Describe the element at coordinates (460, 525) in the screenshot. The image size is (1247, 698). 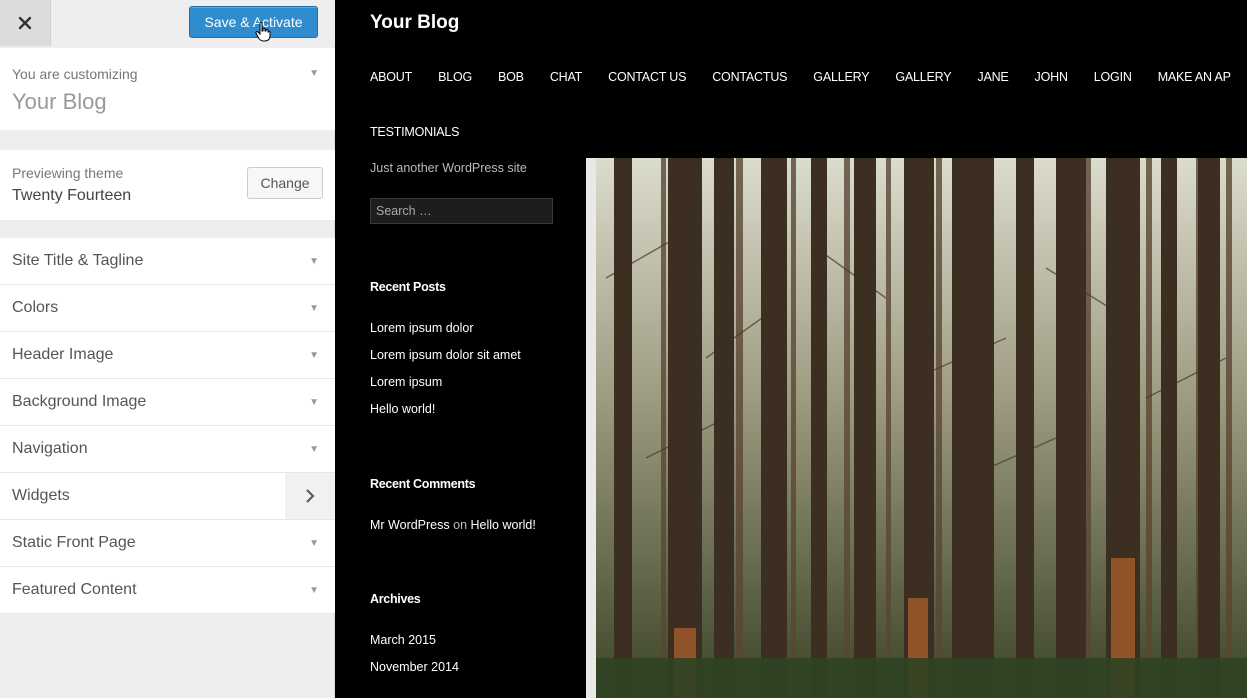
I see `comment-on-label: on` at that location.